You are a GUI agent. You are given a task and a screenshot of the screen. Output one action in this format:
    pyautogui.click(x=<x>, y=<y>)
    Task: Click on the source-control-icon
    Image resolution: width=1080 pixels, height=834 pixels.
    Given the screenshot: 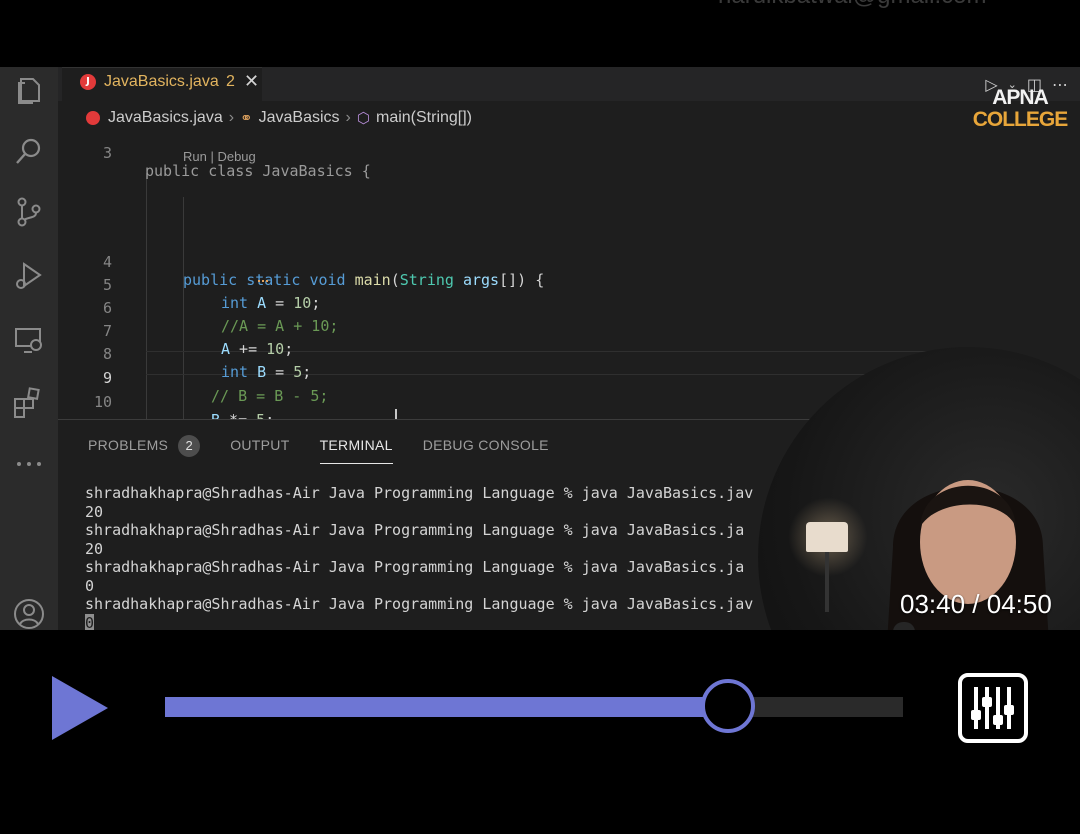 What is the action you would take?
    pyautogui.click(x=29, y=212)
    